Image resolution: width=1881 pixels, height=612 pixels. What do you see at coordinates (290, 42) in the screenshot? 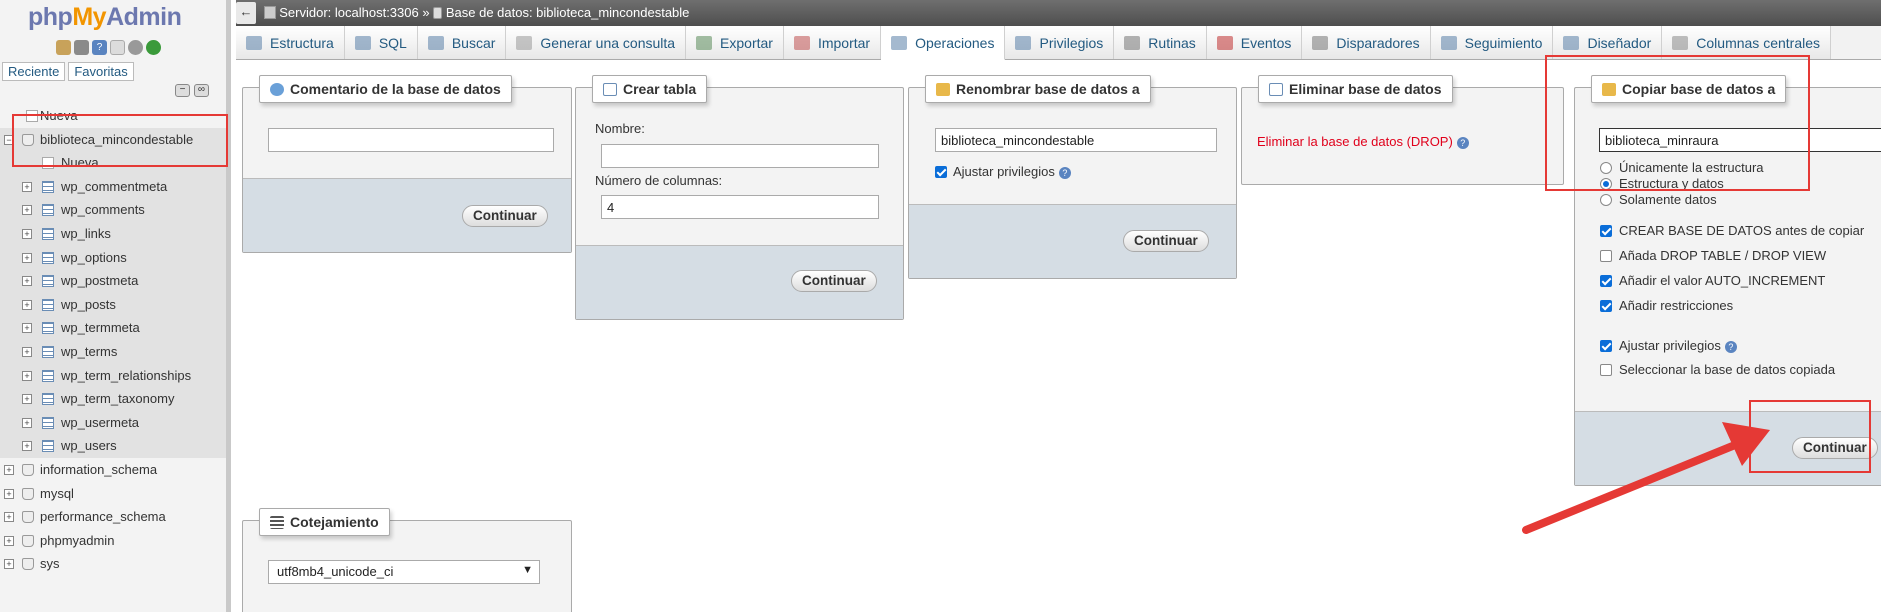
I see `tab-structure: Estructura` at bounding box center [290, 42].